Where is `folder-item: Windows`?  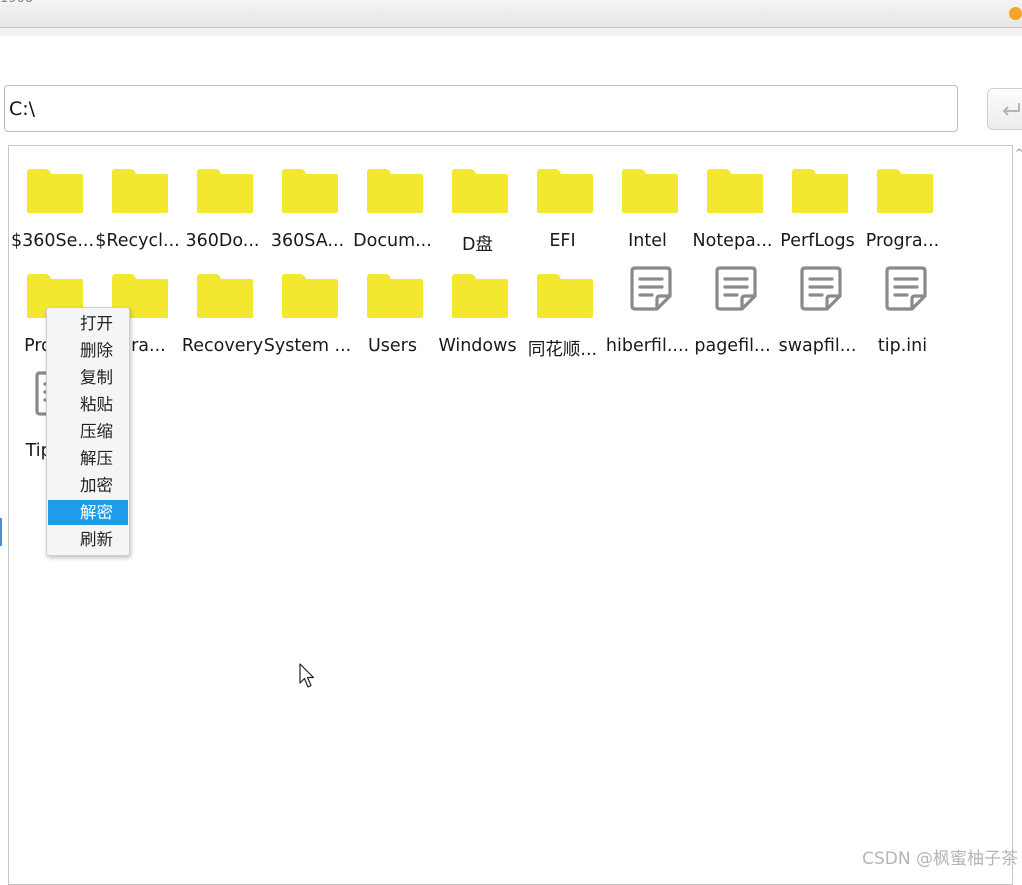 folder-item: Windows is located at coordinates (477, 303).